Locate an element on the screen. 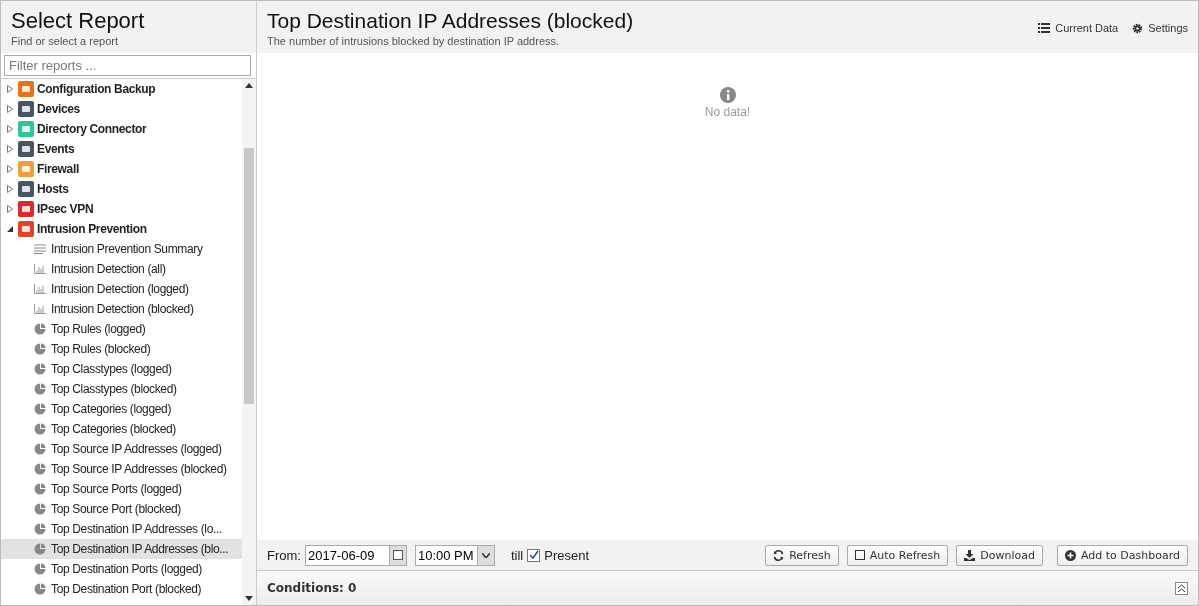 The height and width of the screenshot is (606, 1199). caret-icon is located at coordinates (485, 555).